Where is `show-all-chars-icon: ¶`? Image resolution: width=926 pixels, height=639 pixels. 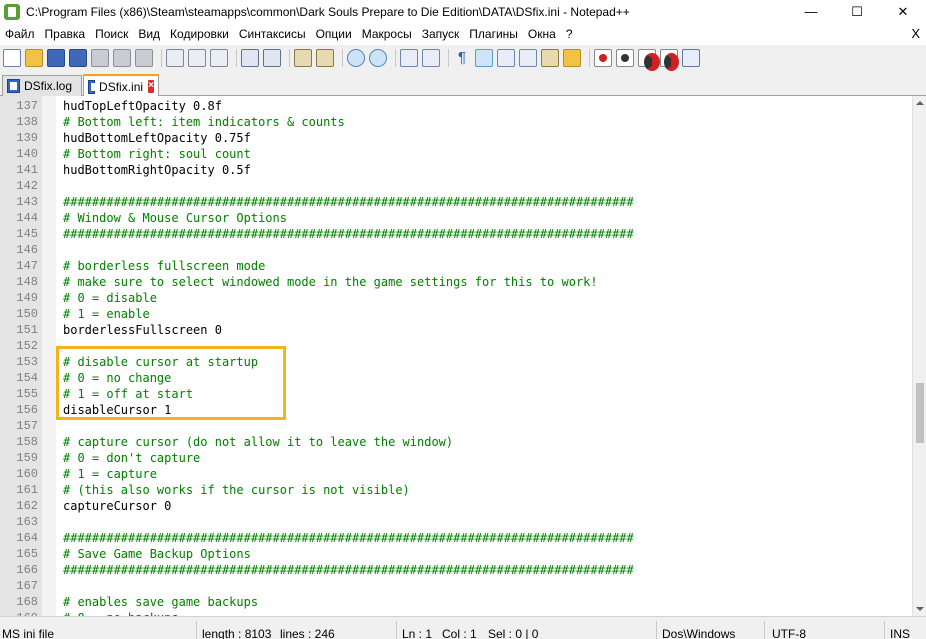
show-all-chars-icon: ¶ is located at coordinates (462, 58).